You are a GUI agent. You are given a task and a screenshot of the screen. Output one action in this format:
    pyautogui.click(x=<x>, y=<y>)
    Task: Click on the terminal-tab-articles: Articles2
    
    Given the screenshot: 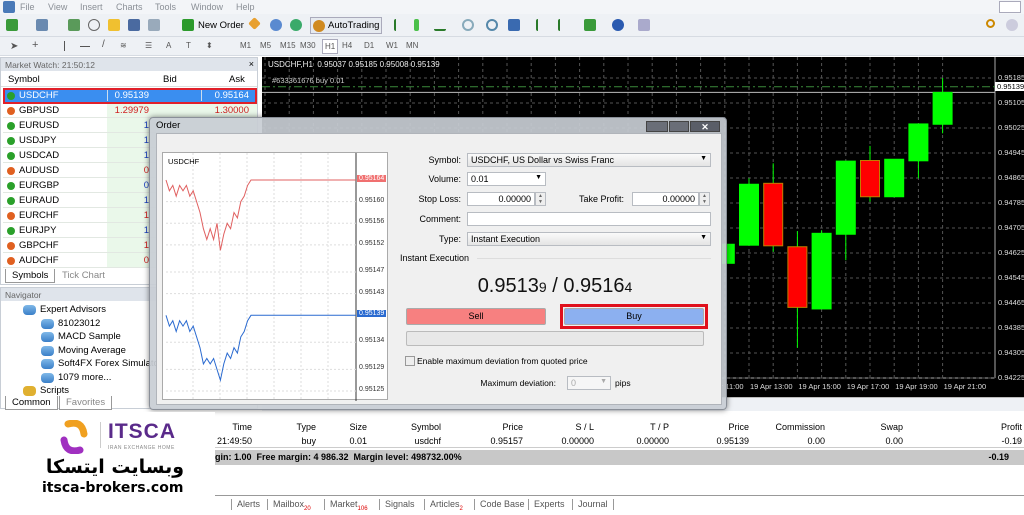 What is the action you would take?
    pyautogui.click(x=446, y=505)
    